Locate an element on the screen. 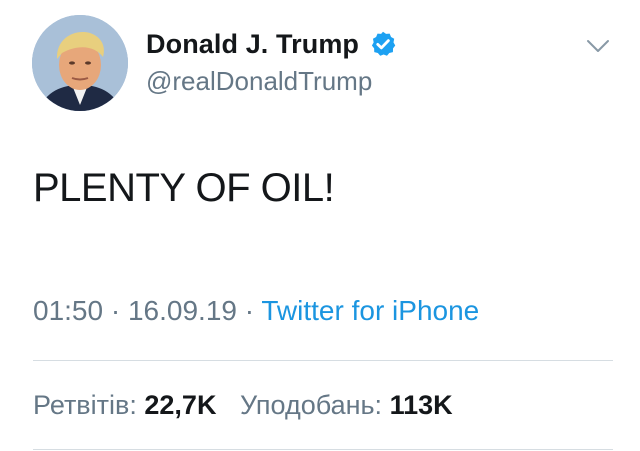 The image size is (640, 451). avatar is located at coordinates (80, 63).